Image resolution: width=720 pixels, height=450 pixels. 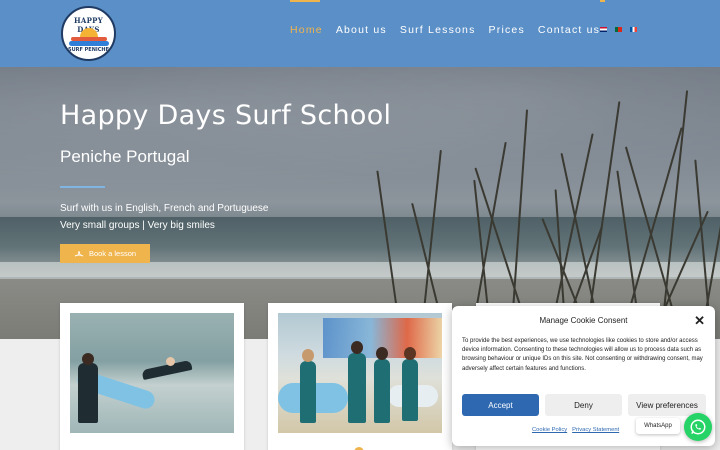 I want to click on book-lesson-label: Book a lesson, so click(x=112, y=253).